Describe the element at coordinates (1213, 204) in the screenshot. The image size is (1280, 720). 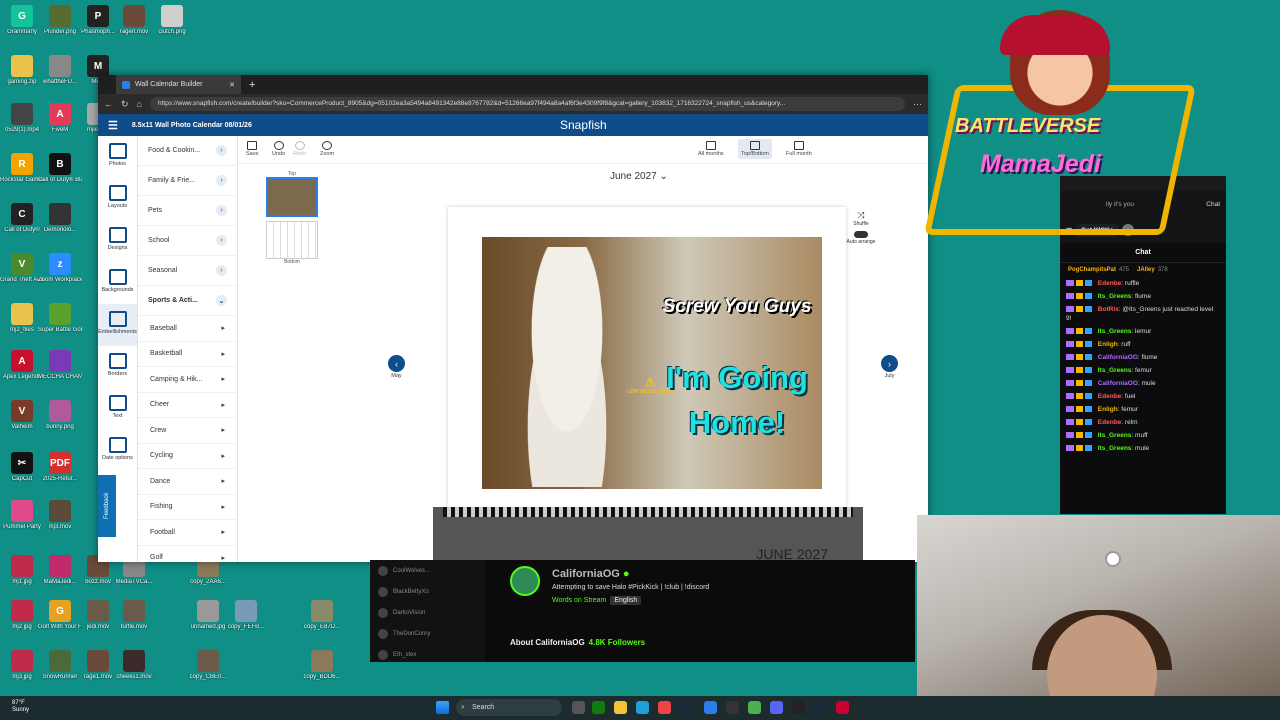
I see `chat-tab: Chat` at that location.